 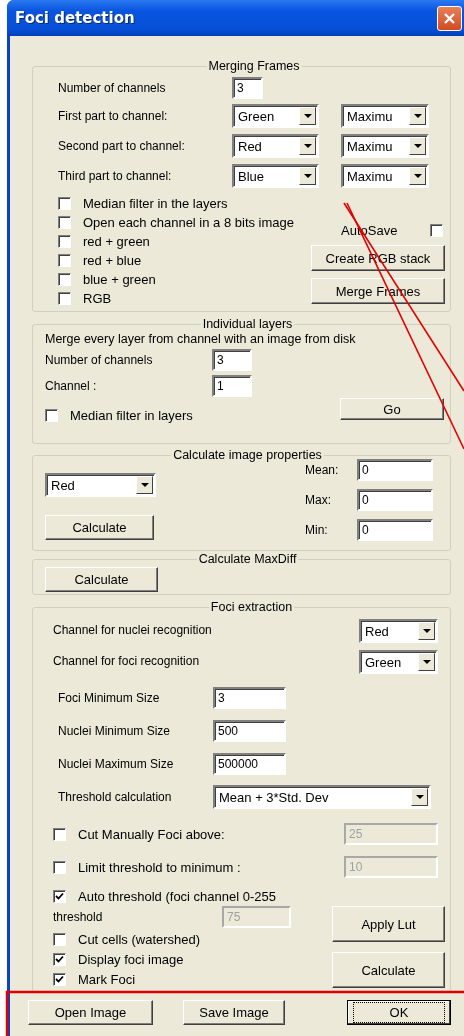 I want to click on checkbox-label: Display foci image, so click(x=131, y=959).